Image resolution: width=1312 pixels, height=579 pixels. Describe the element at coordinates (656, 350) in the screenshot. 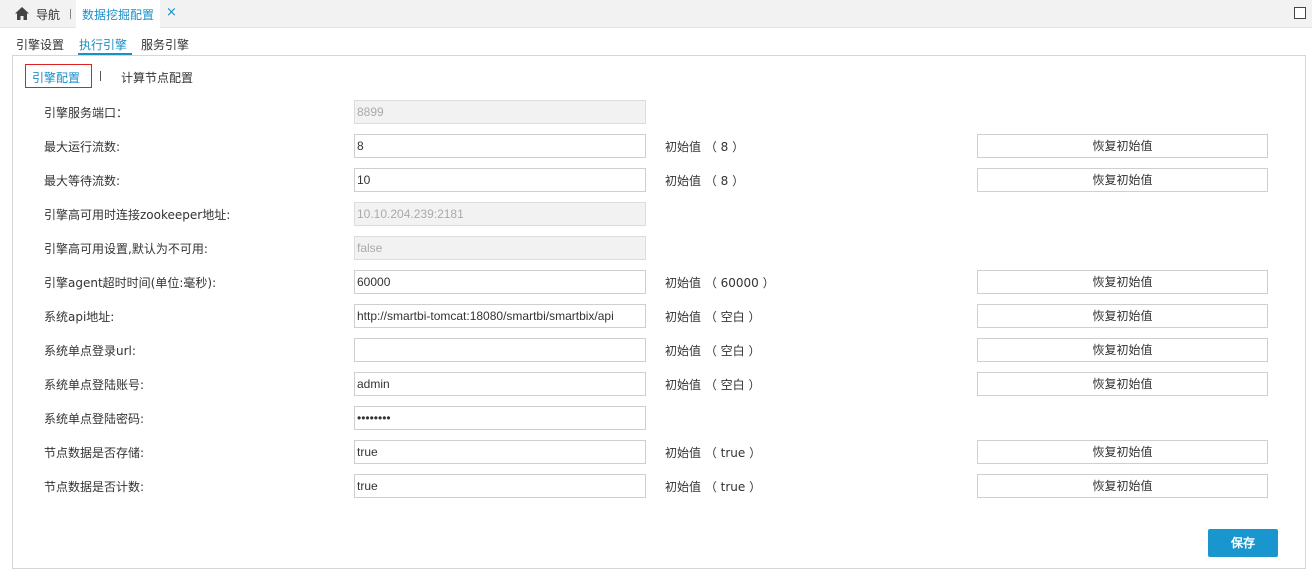

I see `config-row: 系统单点登录url: 初始值 （ 空白 ） 恢复初始值` at that location.